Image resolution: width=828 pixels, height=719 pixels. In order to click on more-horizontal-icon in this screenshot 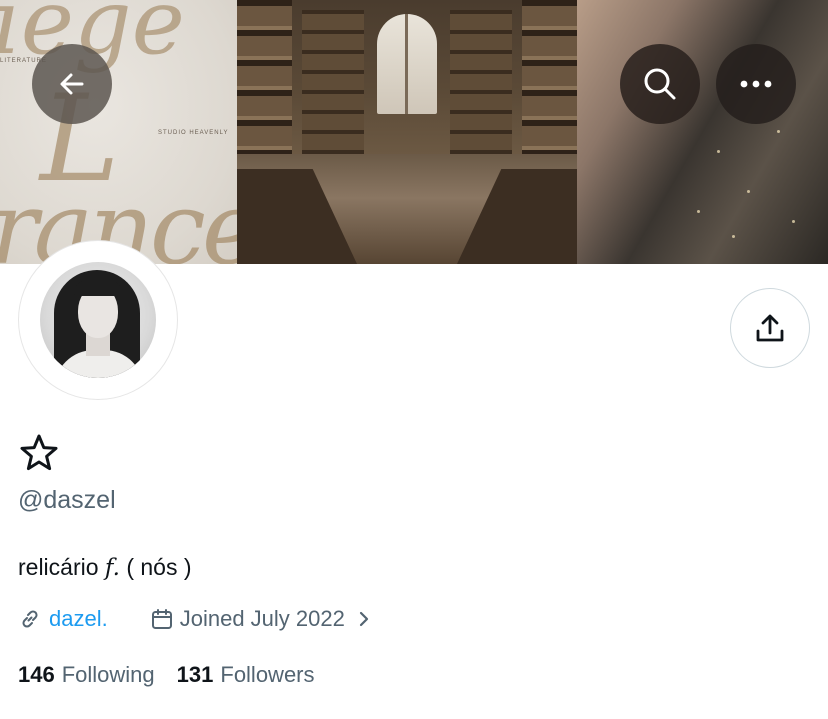, I will do `click(756, 84)`.